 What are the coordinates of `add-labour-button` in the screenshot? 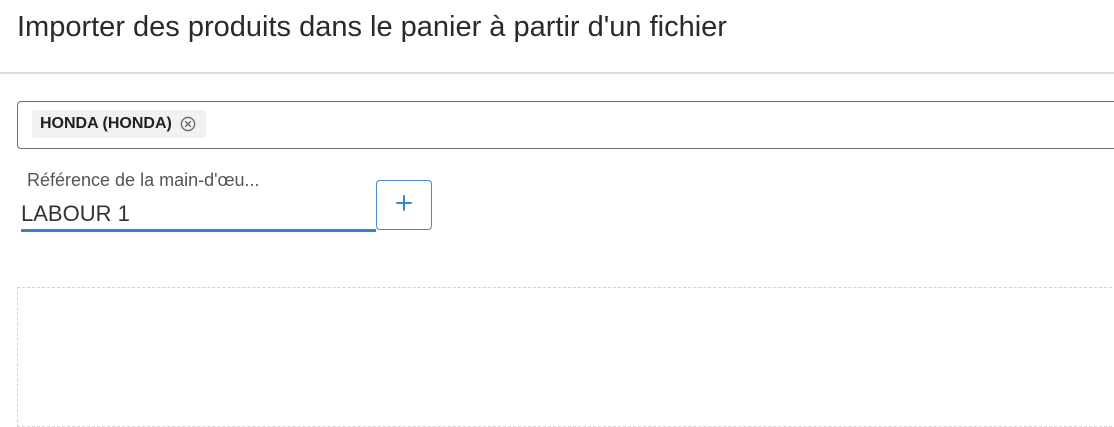 It's located at (404, 205).